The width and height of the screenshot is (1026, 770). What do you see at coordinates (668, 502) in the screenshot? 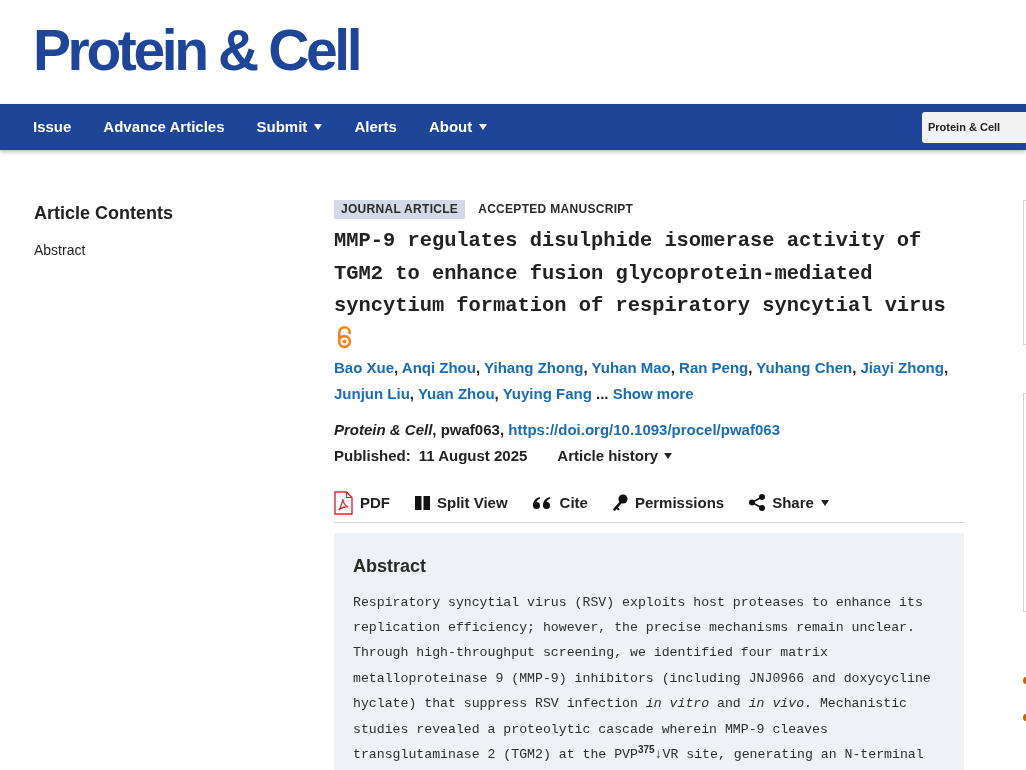
I see `toolbar-button: Permissions` at bounding box center [668, 502].